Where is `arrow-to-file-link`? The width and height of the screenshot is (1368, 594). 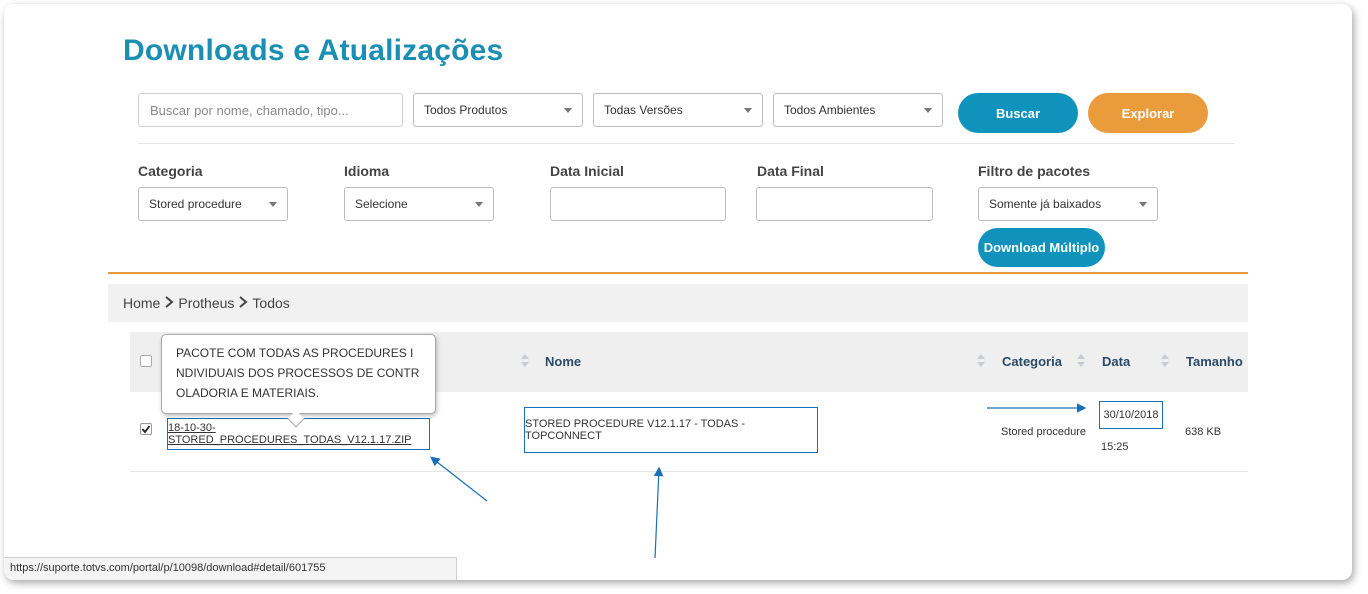 arrow-to-file-link is located at coordinates (459, 479).